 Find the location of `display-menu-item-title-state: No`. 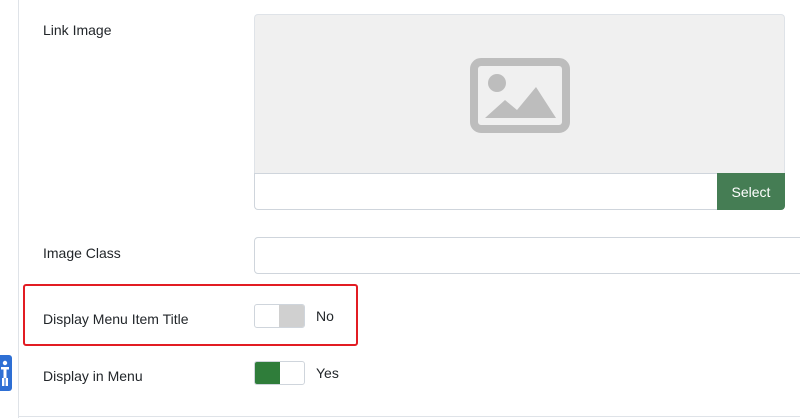

display-menu-item-title-state: No is located at coordinates (325, 316).